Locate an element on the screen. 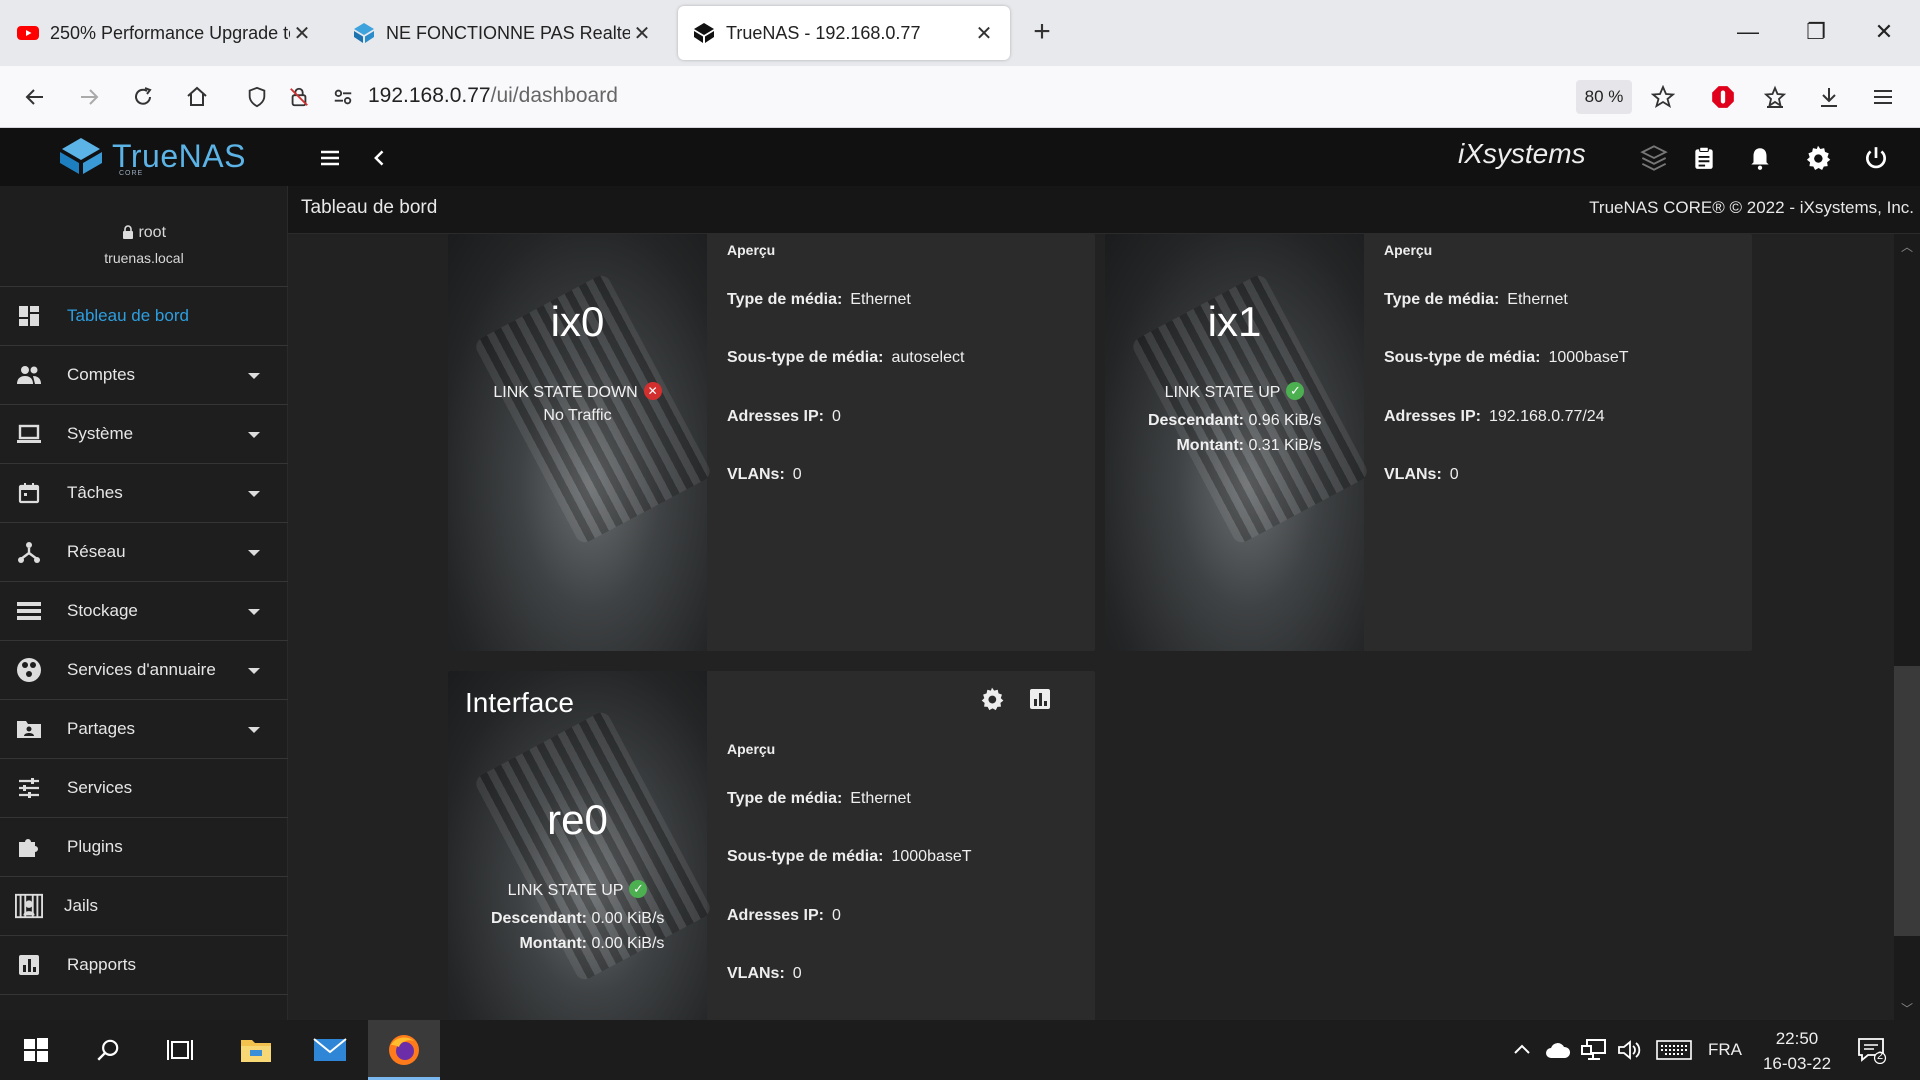 This screenshot has height=1080, width=1920. ixsystems-logo: iXsystems is located at coordinates (1522, 154).